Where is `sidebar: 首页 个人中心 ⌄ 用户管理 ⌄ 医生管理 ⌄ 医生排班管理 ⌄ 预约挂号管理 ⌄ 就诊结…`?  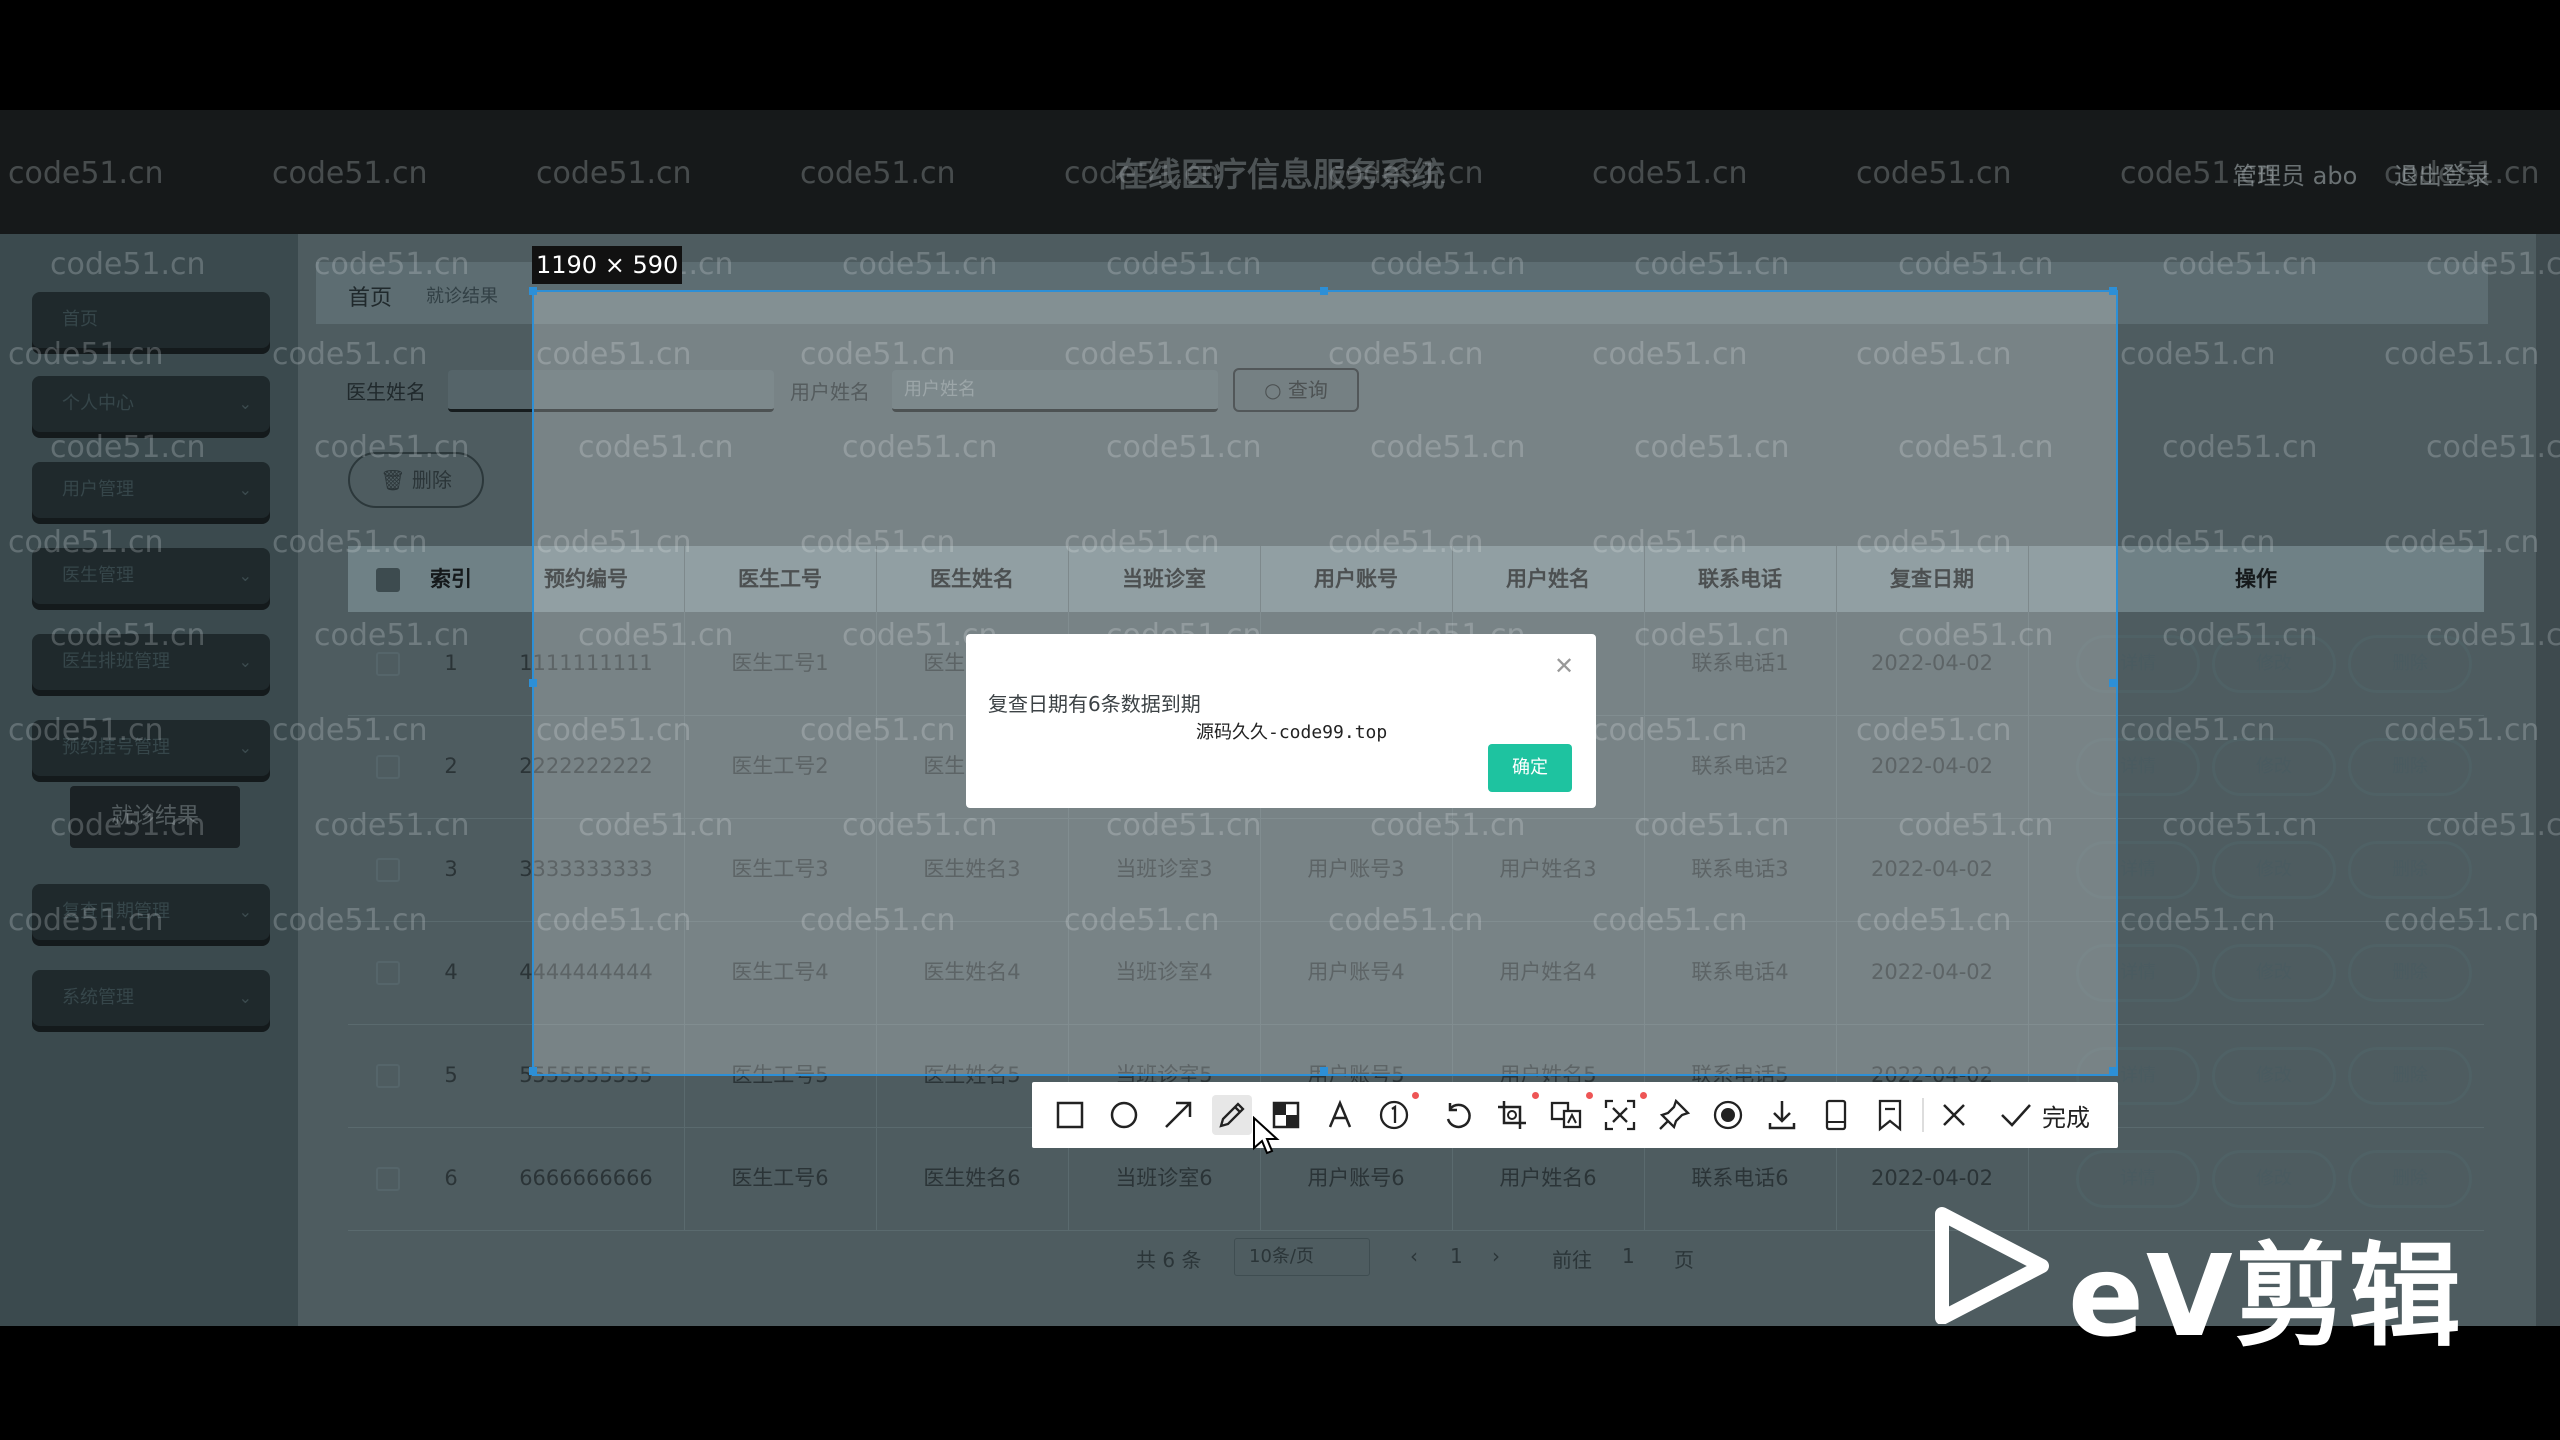 sidebar: 首页 个人中心 ⌄ 用户管理 ⌄ 医生管理 ⌄ 医生排班管理 ⌄ 预约挂号管理 ⌄ 就诊结… is located at coordinates (149, 780).